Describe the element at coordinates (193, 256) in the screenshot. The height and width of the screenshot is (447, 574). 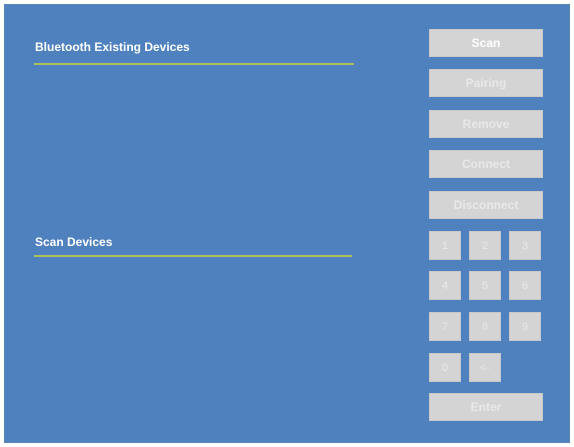
I see `scan-devices-divider` at that location.